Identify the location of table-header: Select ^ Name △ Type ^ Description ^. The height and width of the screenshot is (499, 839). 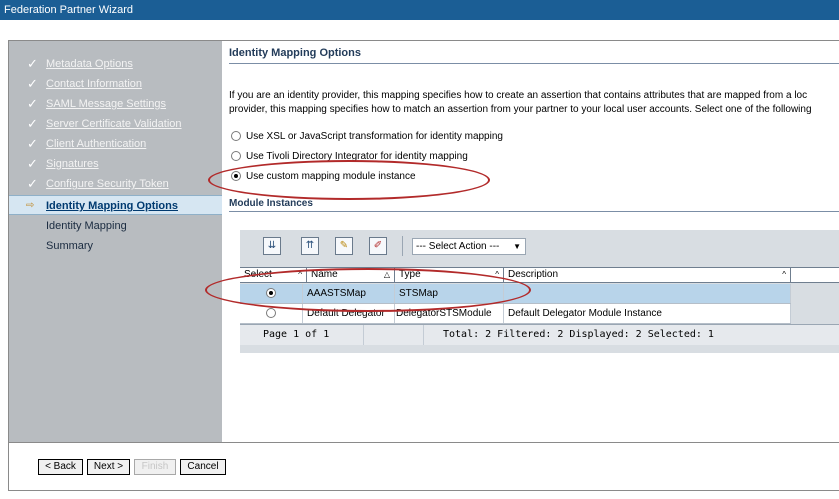
(539, 275).